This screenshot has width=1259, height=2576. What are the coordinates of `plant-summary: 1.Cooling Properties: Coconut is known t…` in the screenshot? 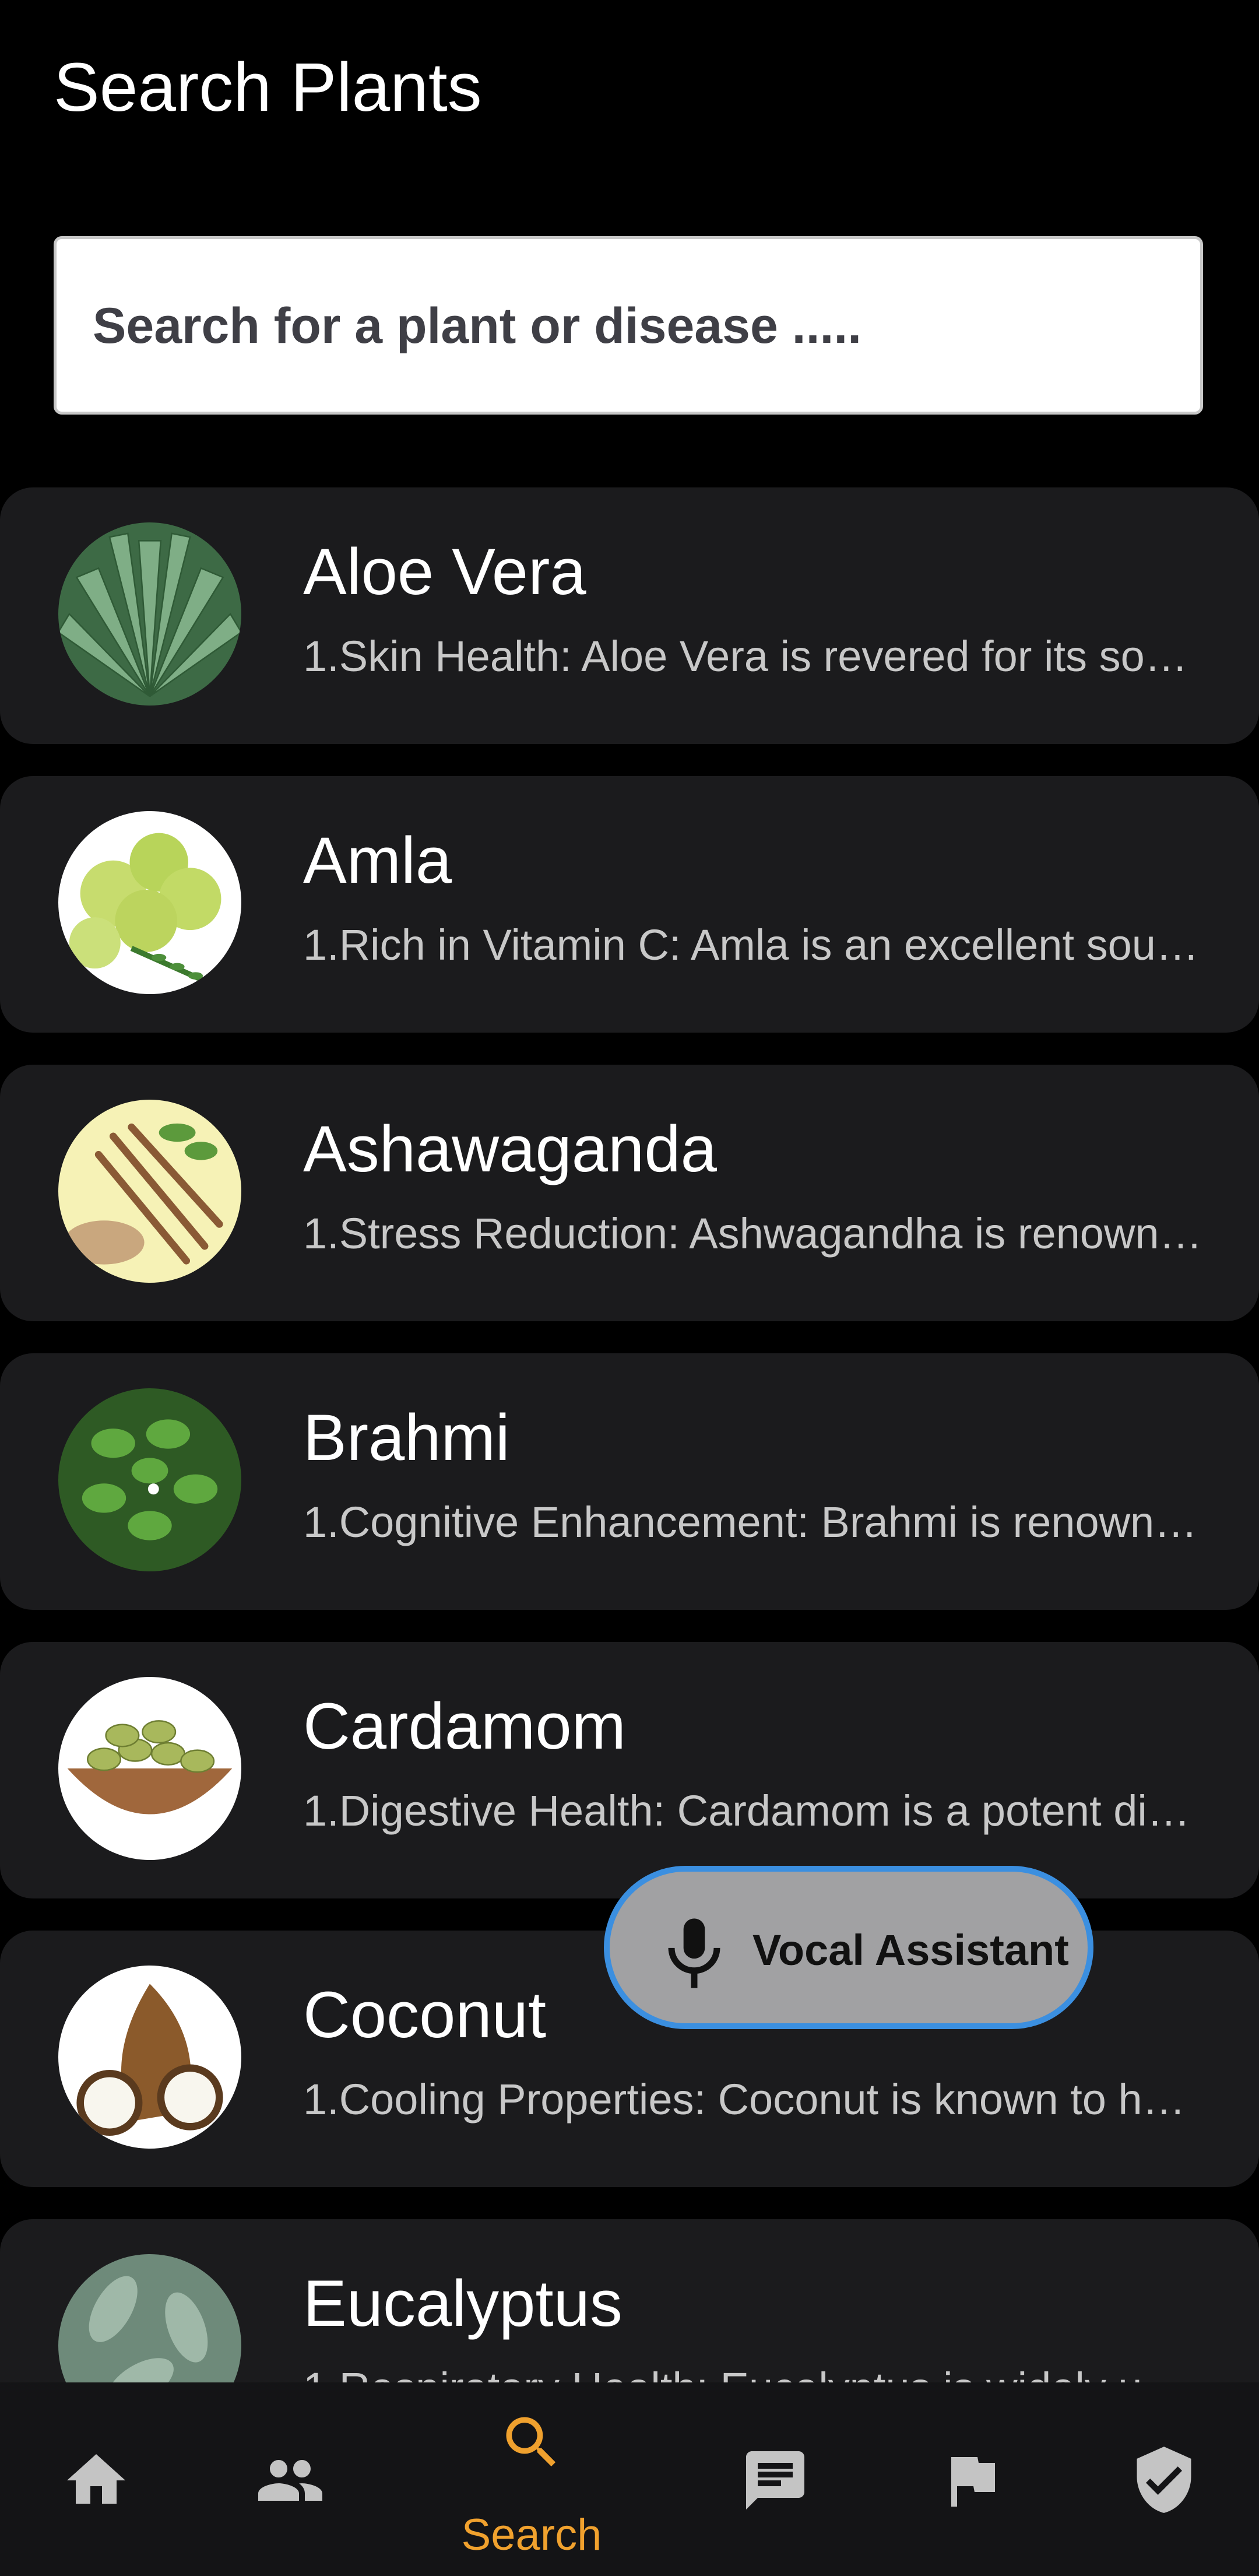 It's located at (755, 2099).